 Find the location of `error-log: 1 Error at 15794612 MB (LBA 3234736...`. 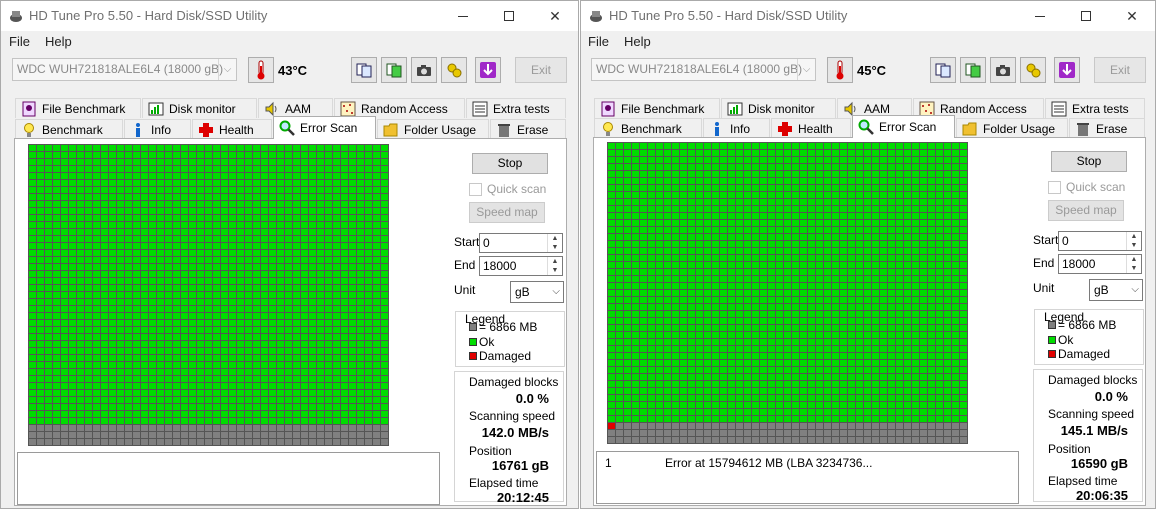

error-log: 1 Error at 15794612 MB (LBA 3234736... is located at coordinates (807, 477).